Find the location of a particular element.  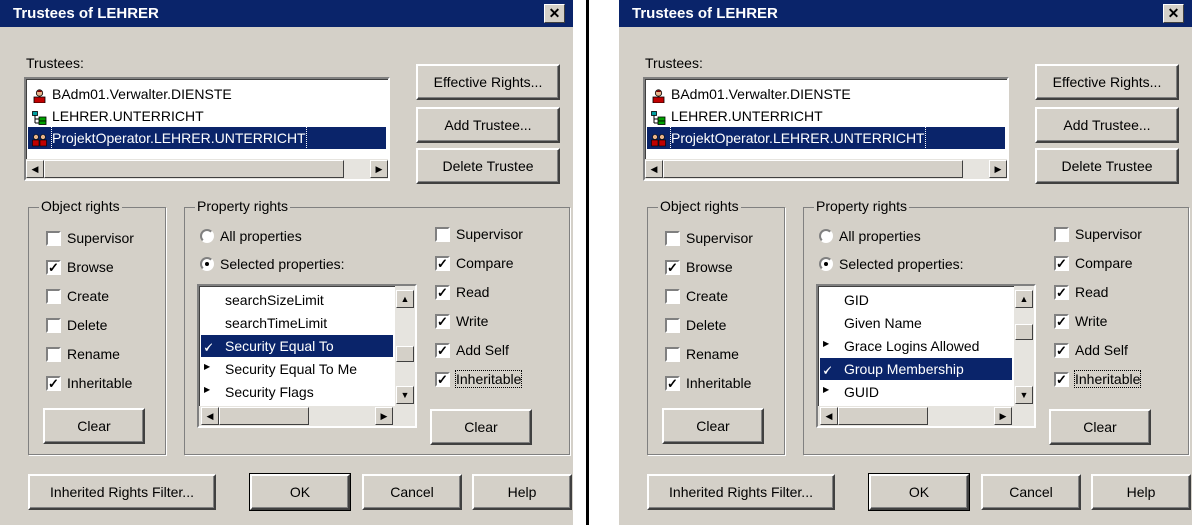

checkbox-label: Browse is located at coordinates (709, 267).